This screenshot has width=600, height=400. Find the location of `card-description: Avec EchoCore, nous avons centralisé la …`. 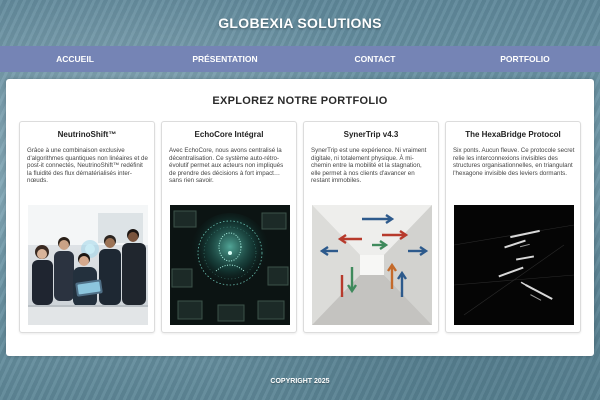

card-description: Avec EchoCore, nous avons centralisé la … is located at coordinates (226, 166).